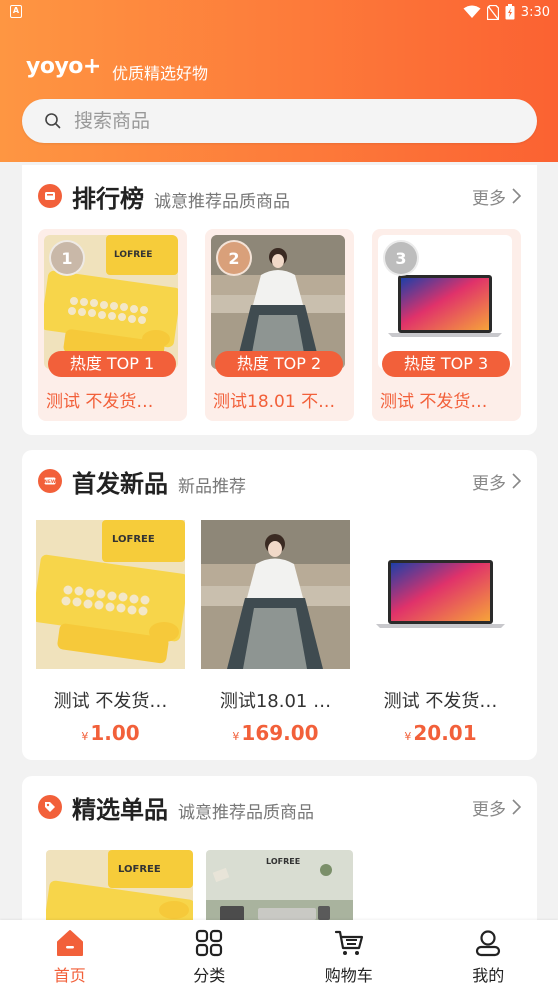  I want to click on picks-more-button: 更多, so click(496, 807).